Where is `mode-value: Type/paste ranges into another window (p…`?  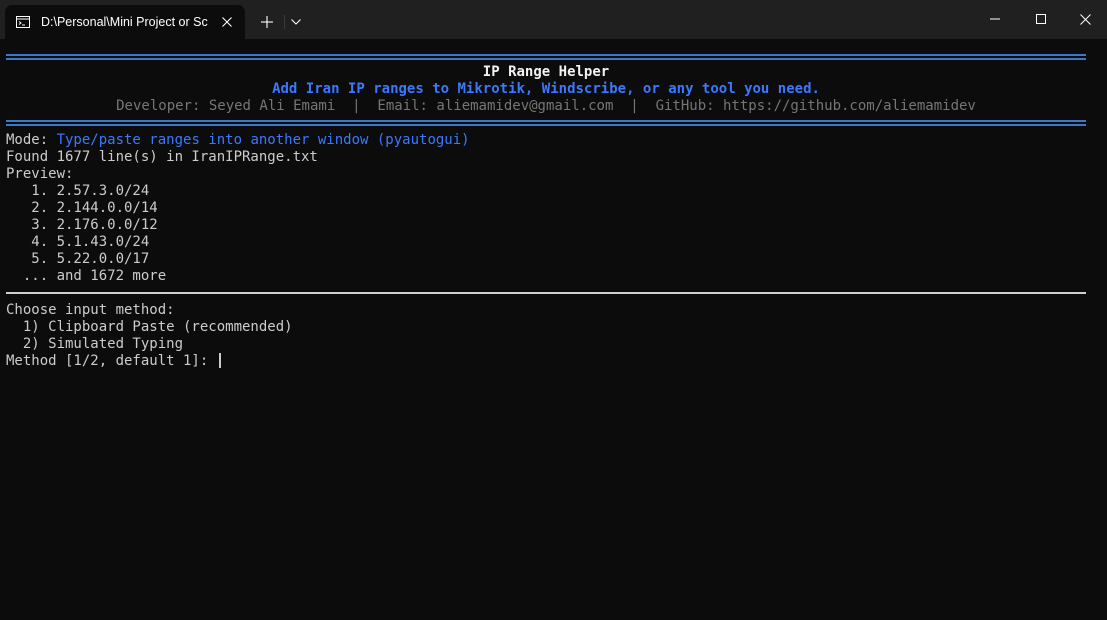
mode-value: Type/paste ranges into another window (p… is located at coordinates (263, 140).